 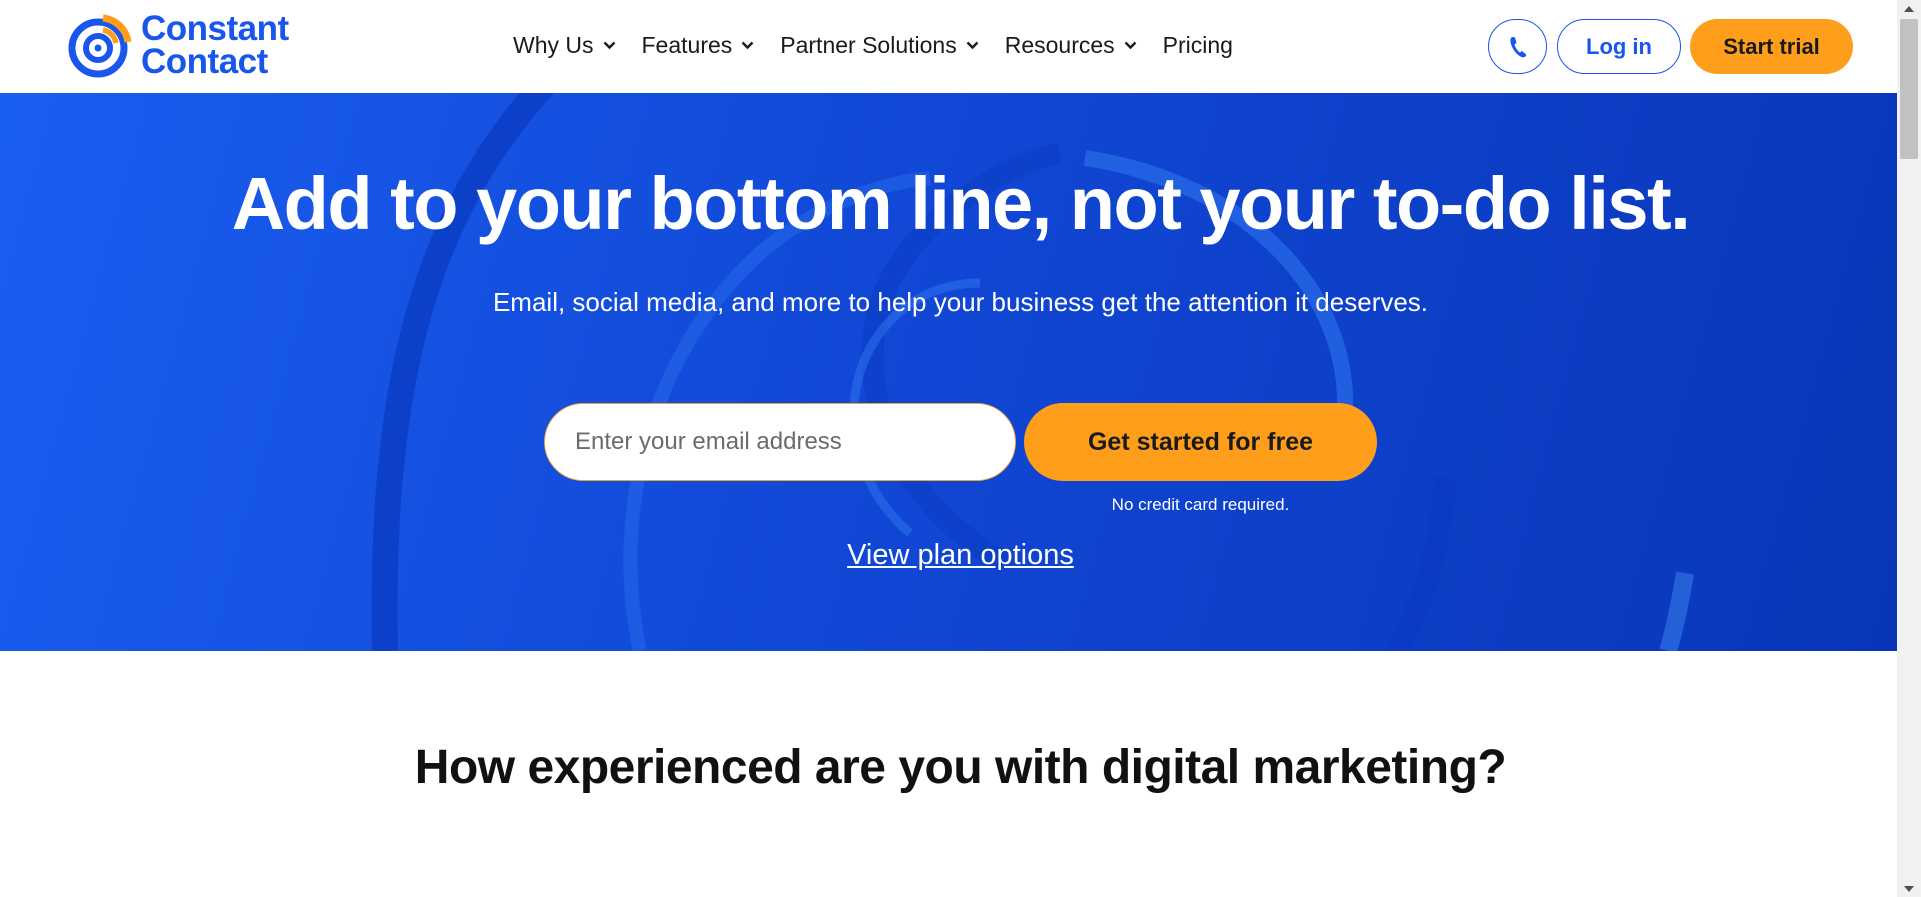 I want to click on logo-line-2: Contact, so click(x=204, y=61).